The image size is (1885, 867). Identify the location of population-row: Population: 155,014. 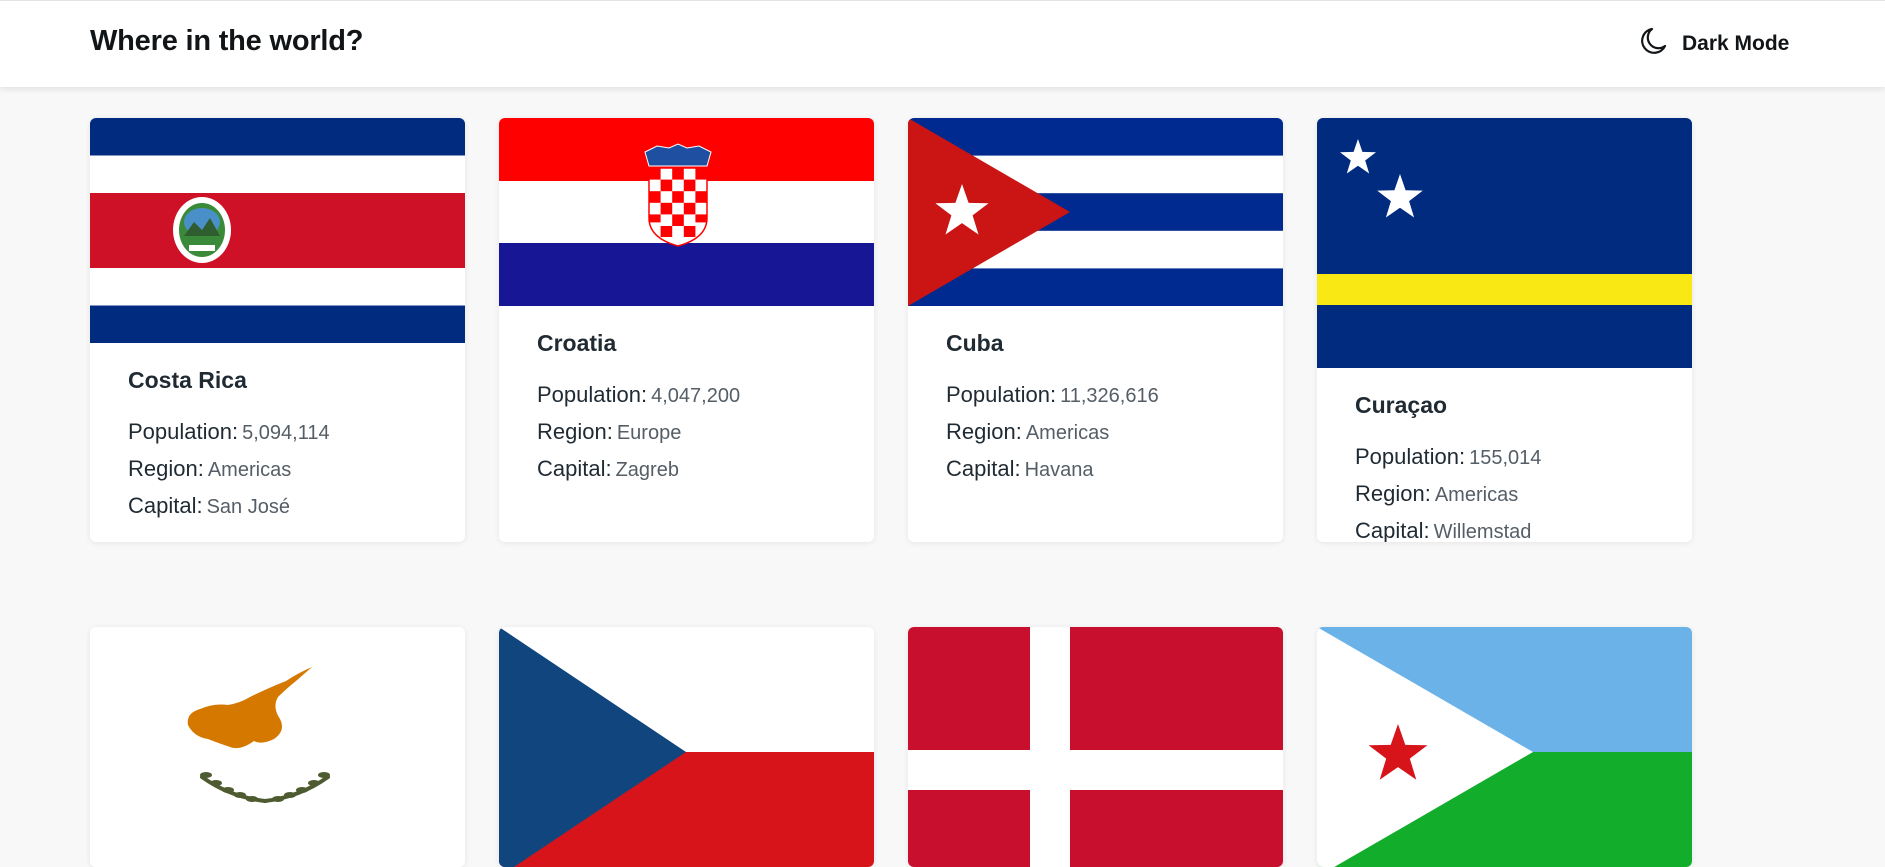
(1523, 457).